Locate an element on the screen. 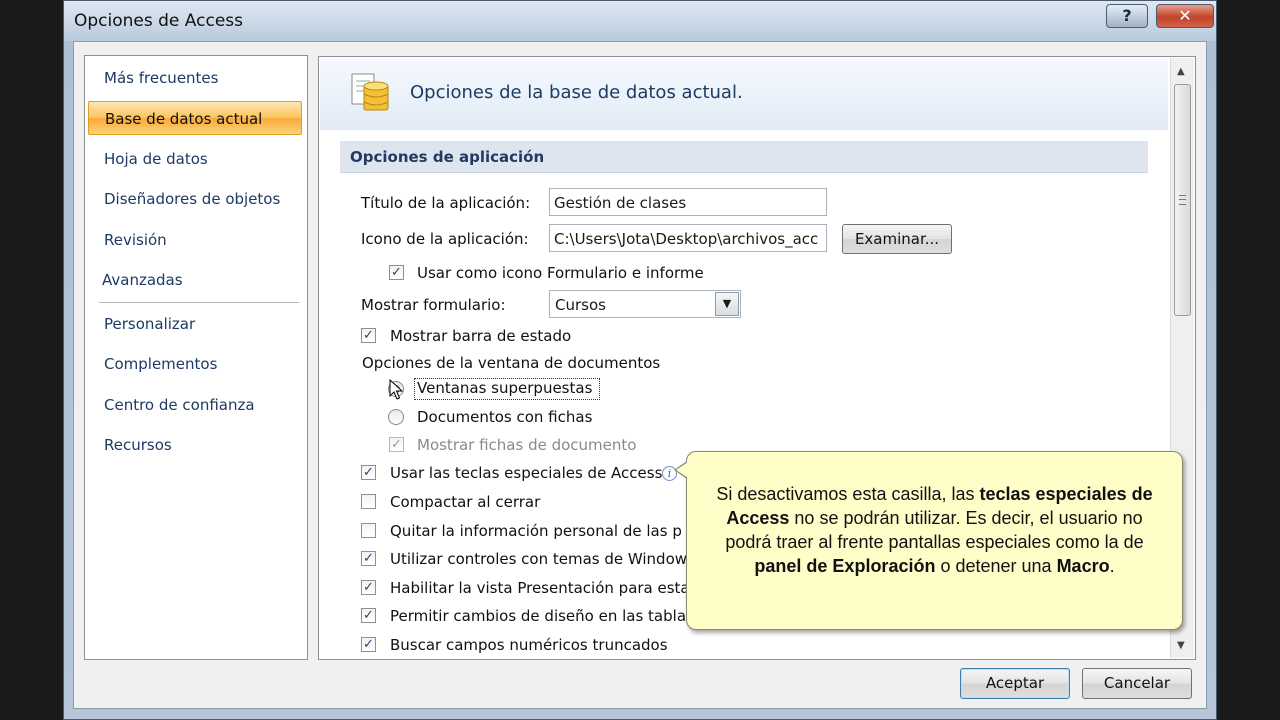 The width and height of the screenshot is (1280, 720). cancel-button: Cancelar is located at coordinates (1137, 683).